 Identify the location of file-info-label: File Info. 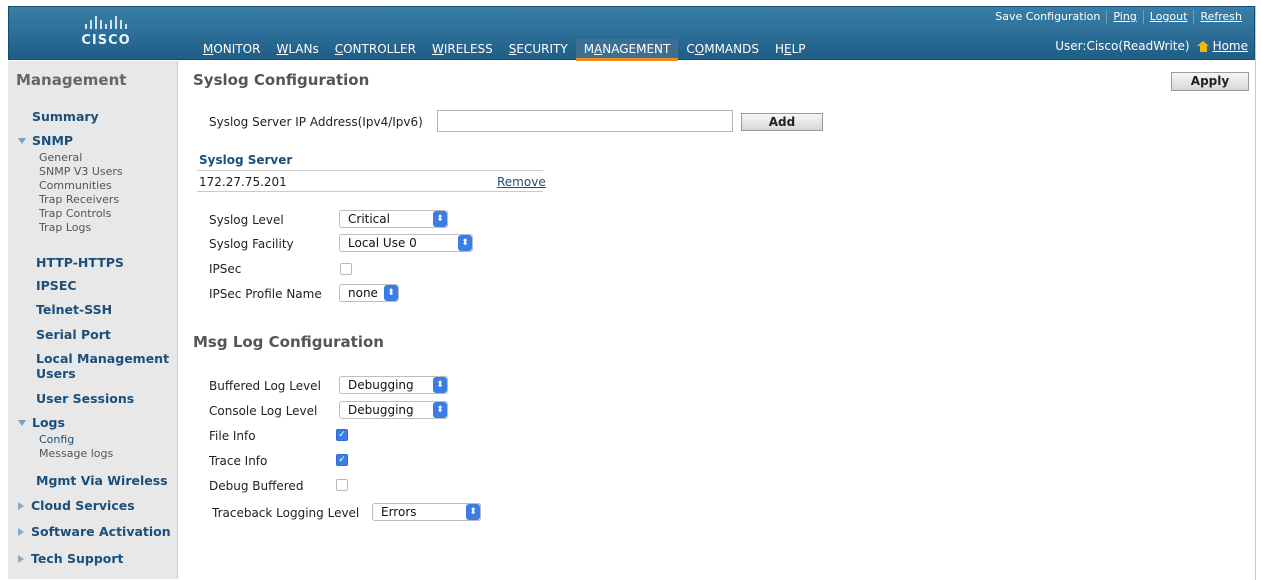
(232, 436).